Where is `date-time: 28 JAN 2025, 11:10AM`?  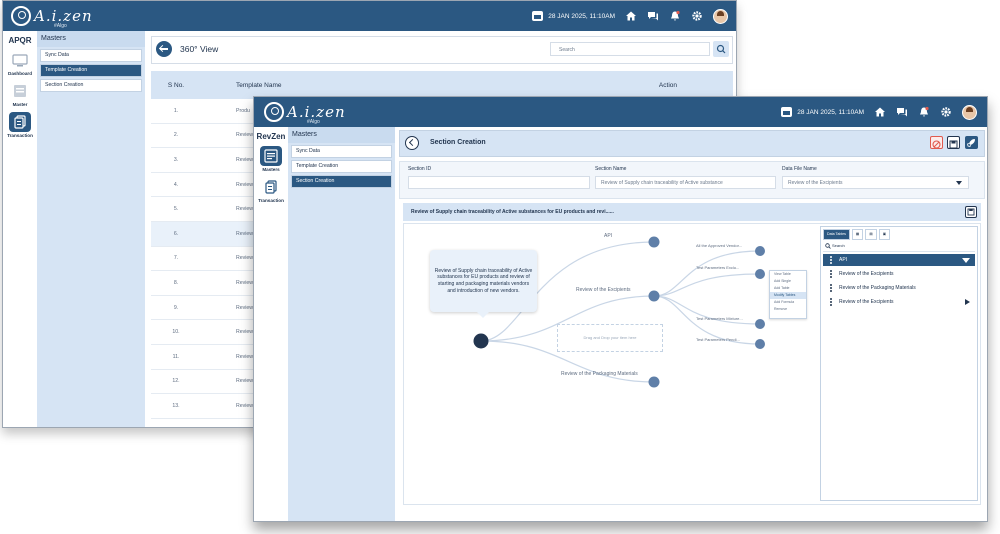
date-time: 28 JAN 2025, 11:10AM is located at coordinates (581, 16).